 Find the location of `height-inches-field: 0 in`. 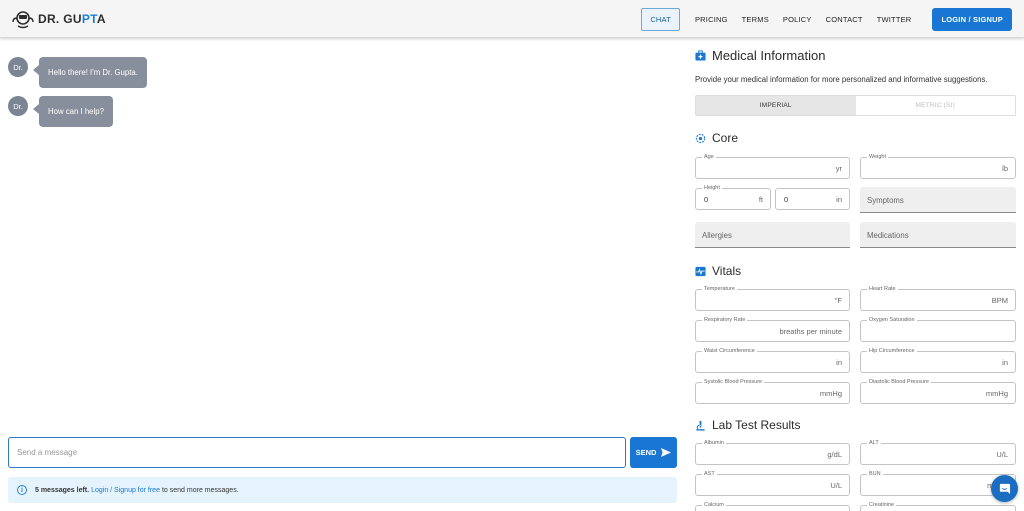

height-inches-field: 0 in is located at coordinates (812, 199).